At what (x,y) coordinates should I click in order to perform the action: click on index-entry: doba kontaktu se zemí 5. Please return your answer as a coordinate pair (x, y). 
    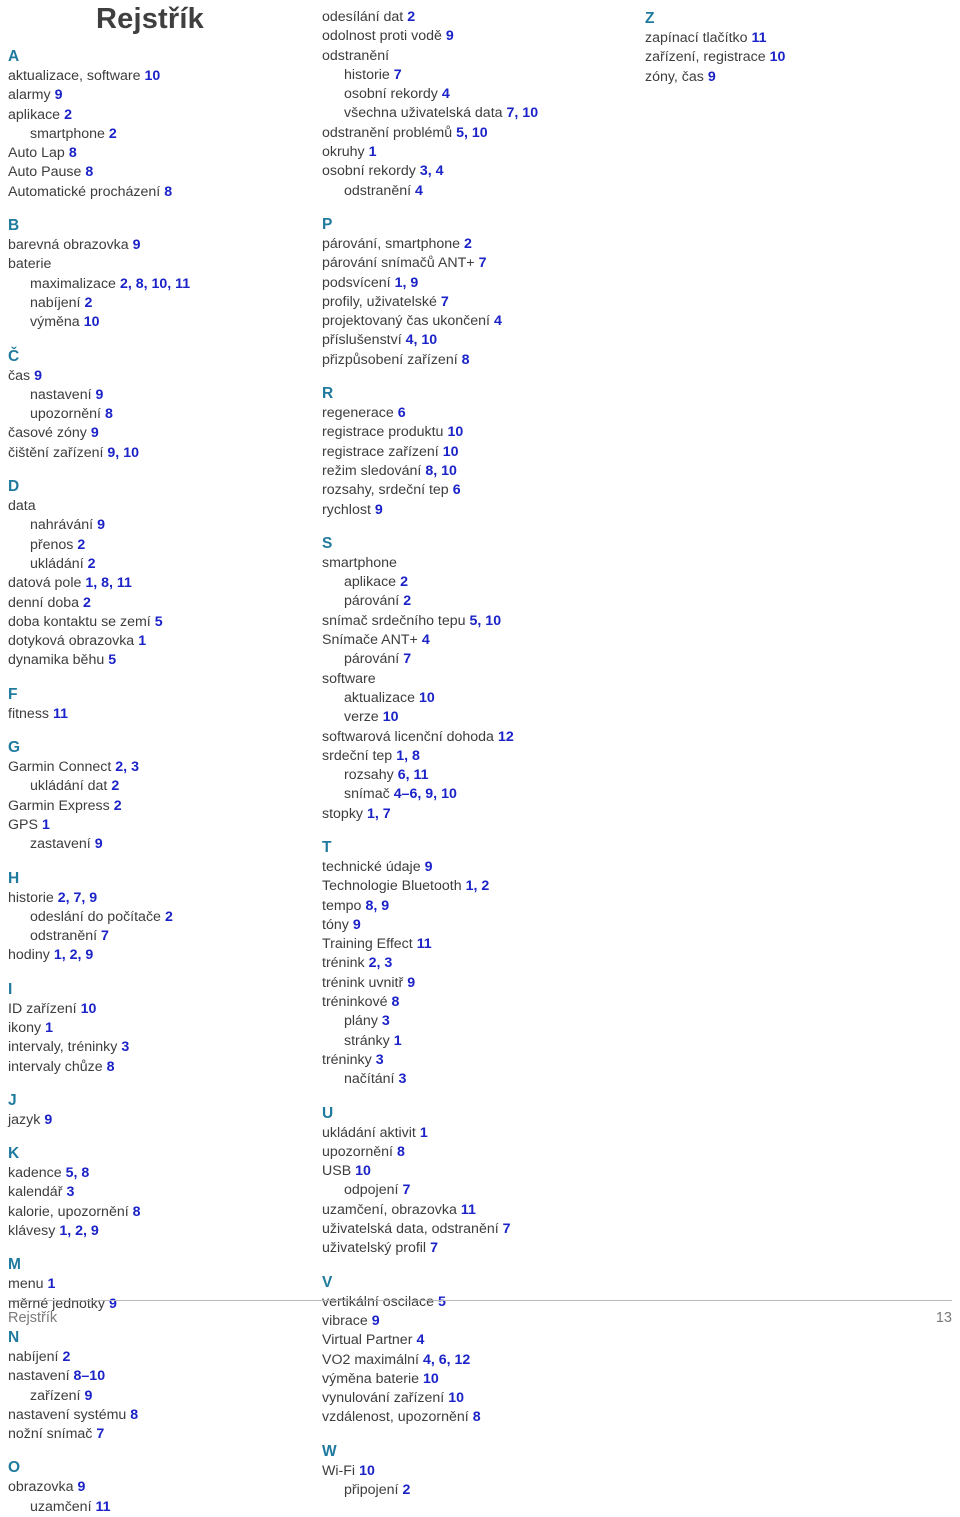
    Looking at the image, I should click on (158, 622).